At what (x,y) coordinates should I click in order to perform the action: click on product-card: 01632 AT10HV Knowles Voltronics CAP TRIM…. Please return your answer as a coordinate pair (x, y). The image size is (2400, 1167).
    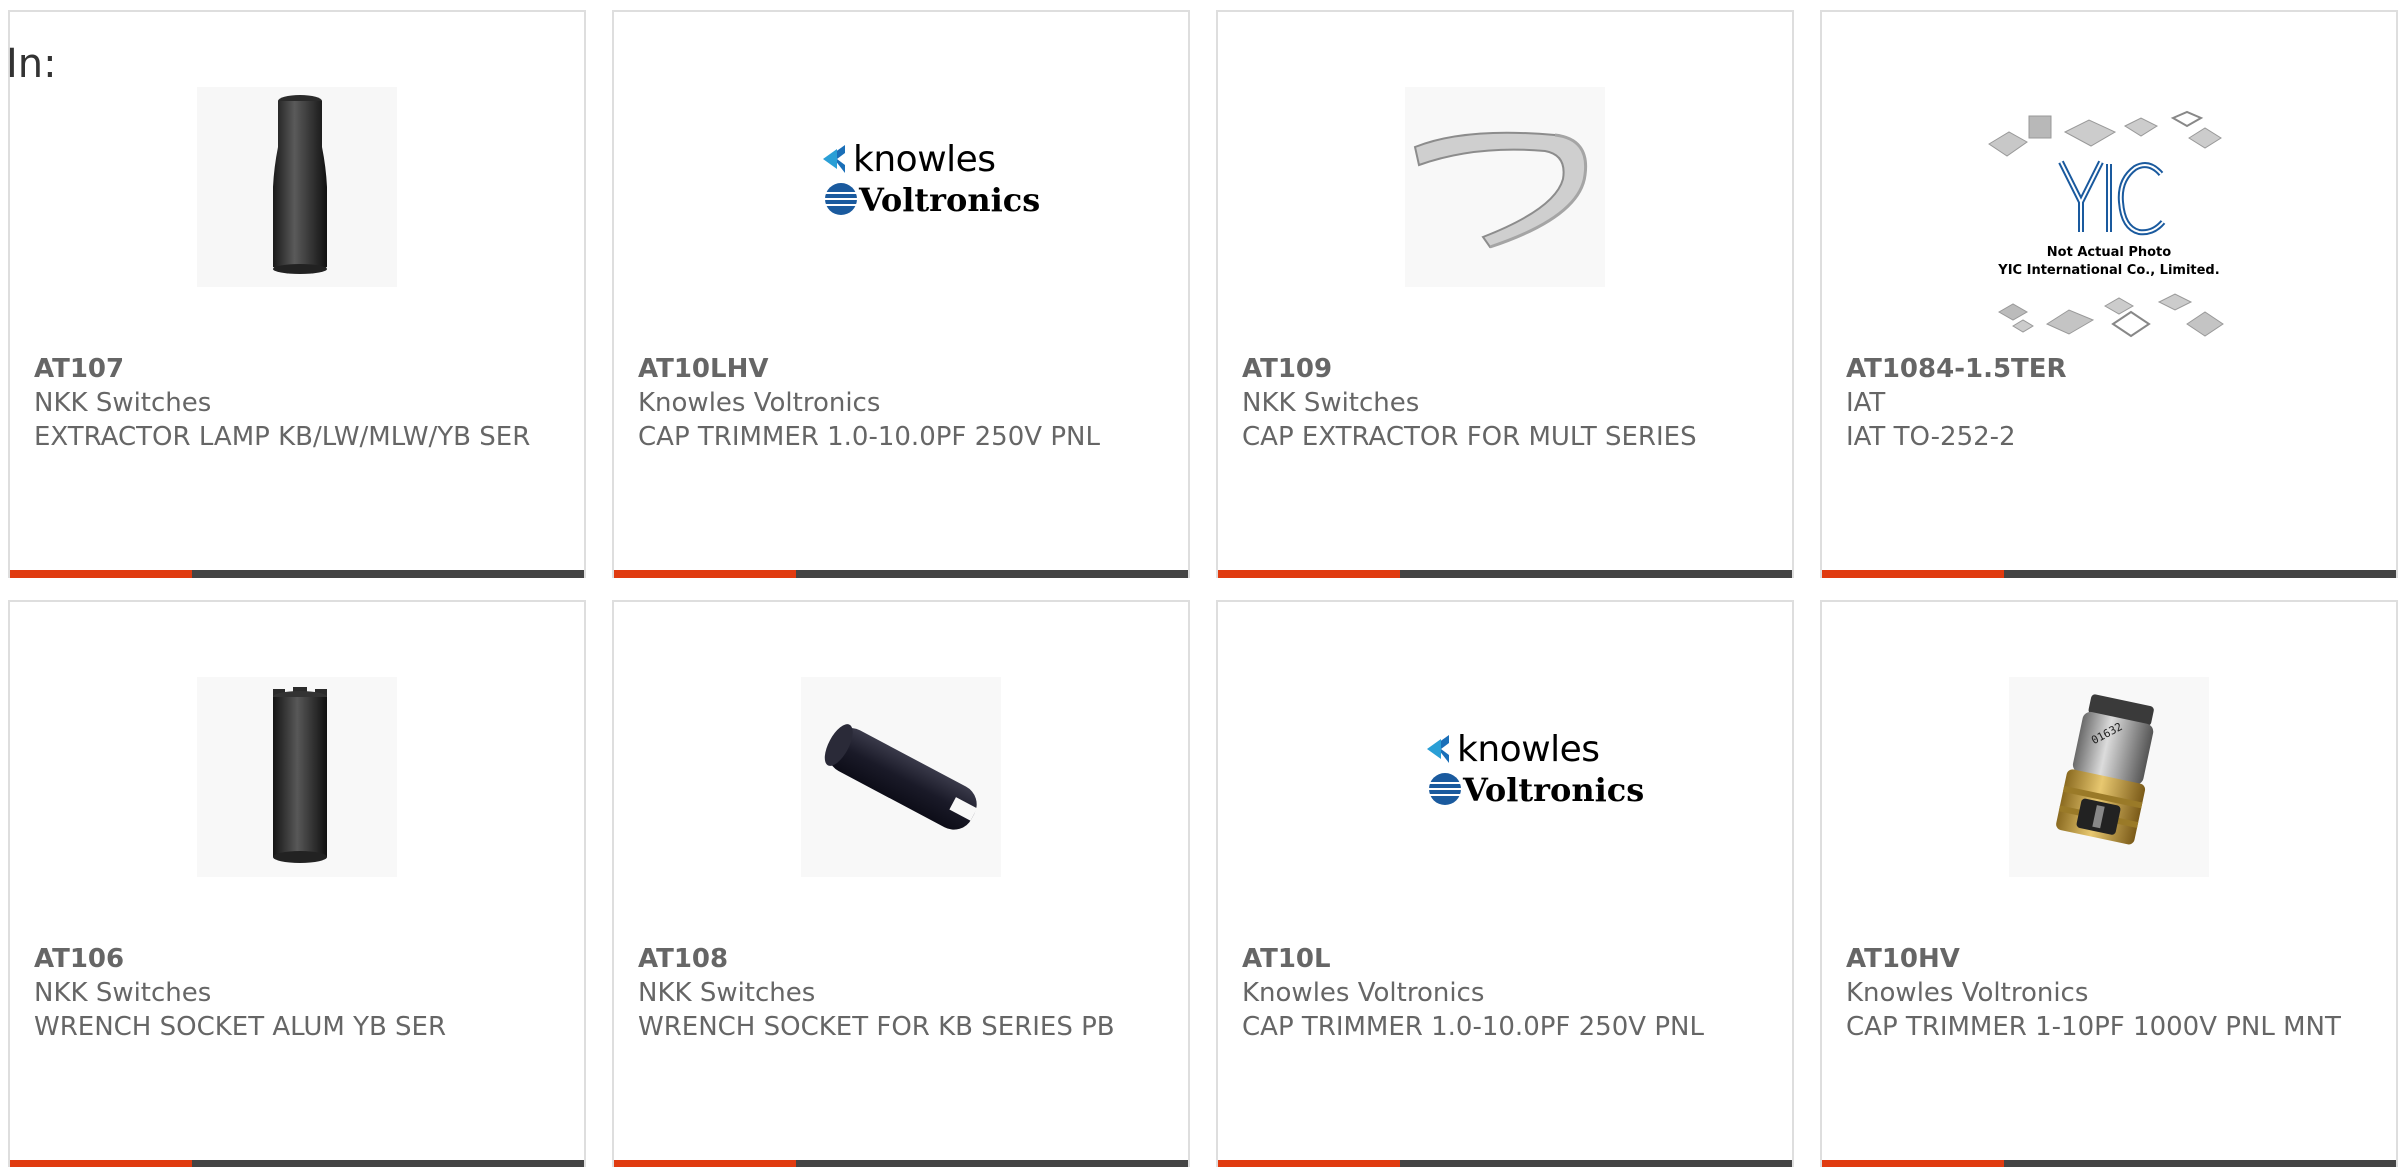
    Looking at the image, I should click on (2109, 883).